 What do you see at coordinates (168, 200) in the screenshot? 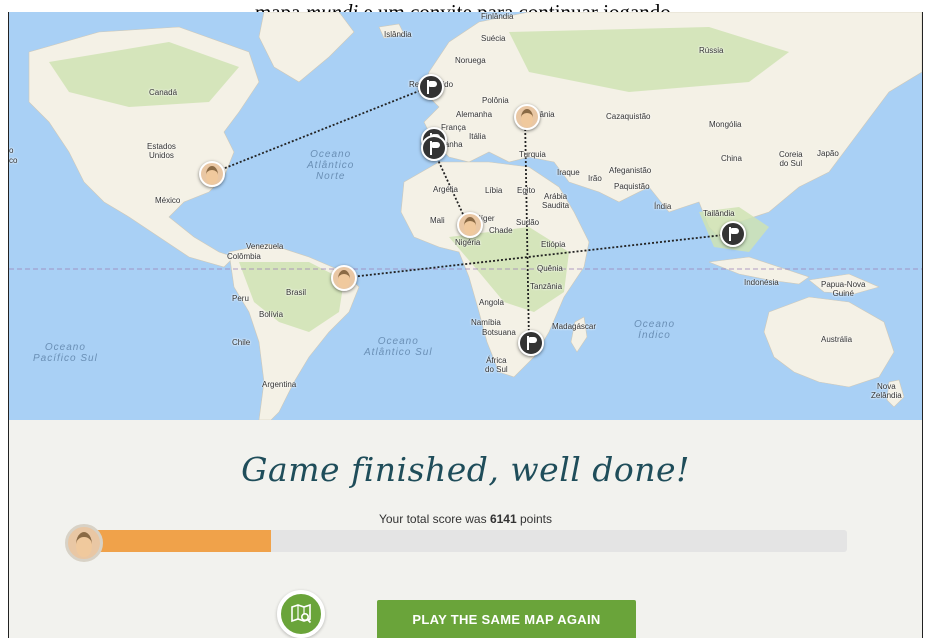
I see `label-mexico: México` at bounding box center [168, 200].